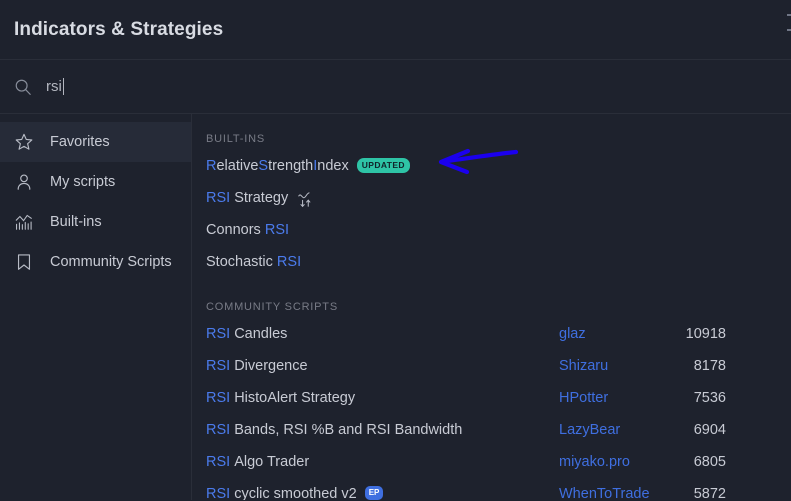 The image size is (791, 501). I want to click on script-author: LazyBear, so click(589, 430).